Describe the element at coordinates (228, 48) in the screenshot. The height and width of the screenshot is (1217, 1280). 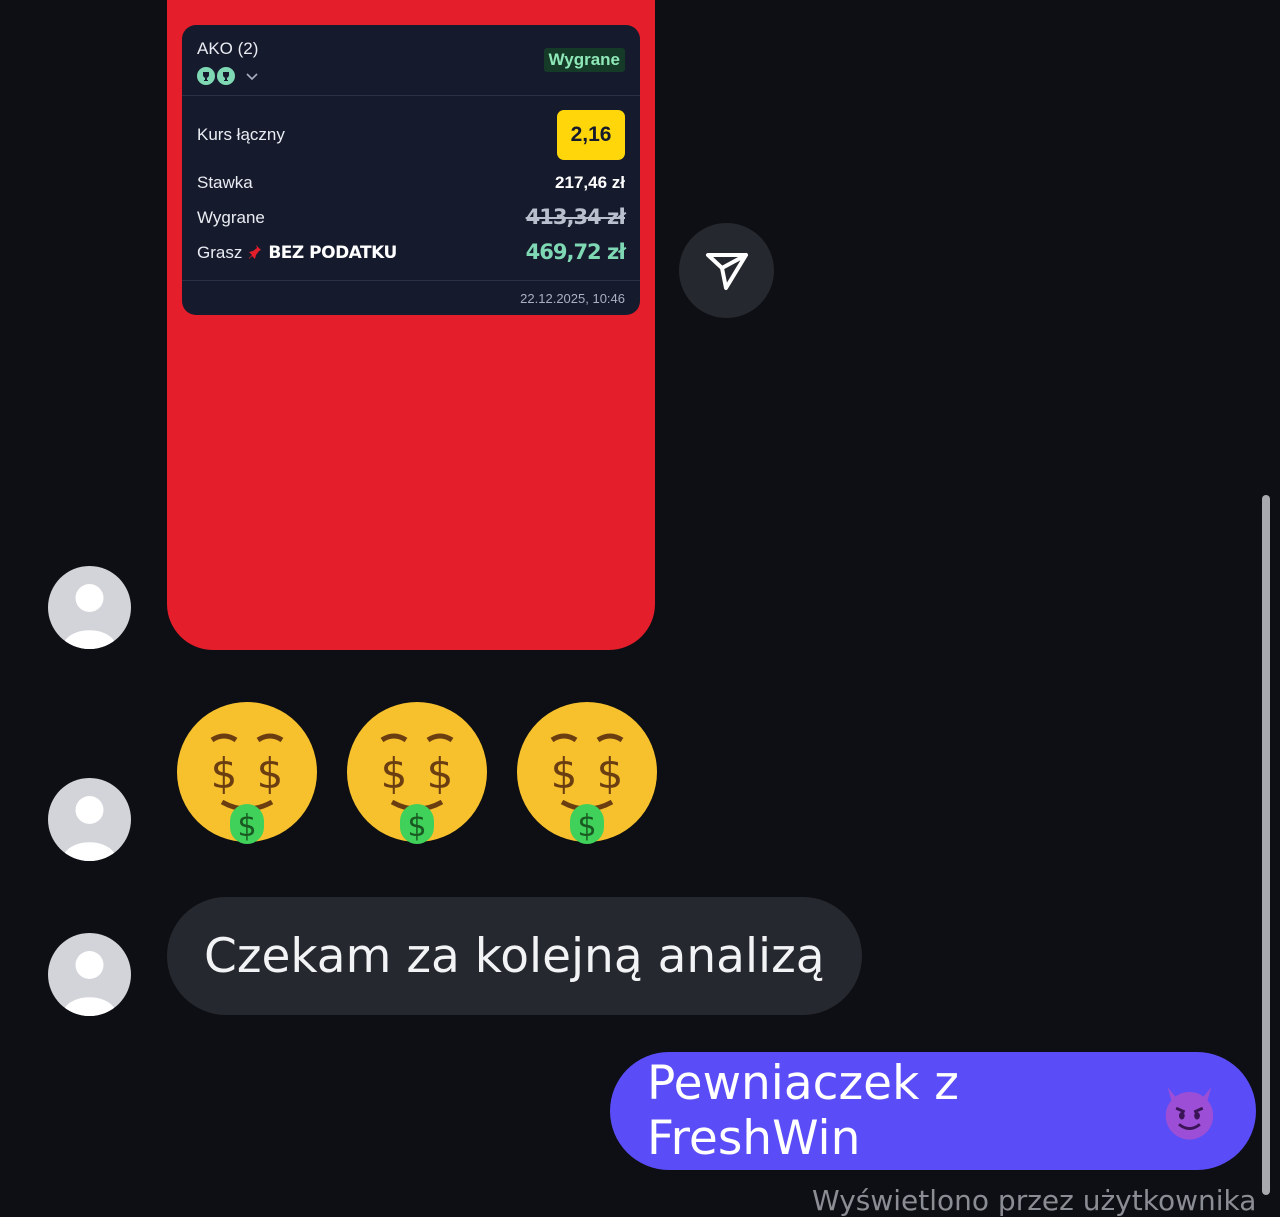
I see `ticket-title: AKO (2)` at that location.